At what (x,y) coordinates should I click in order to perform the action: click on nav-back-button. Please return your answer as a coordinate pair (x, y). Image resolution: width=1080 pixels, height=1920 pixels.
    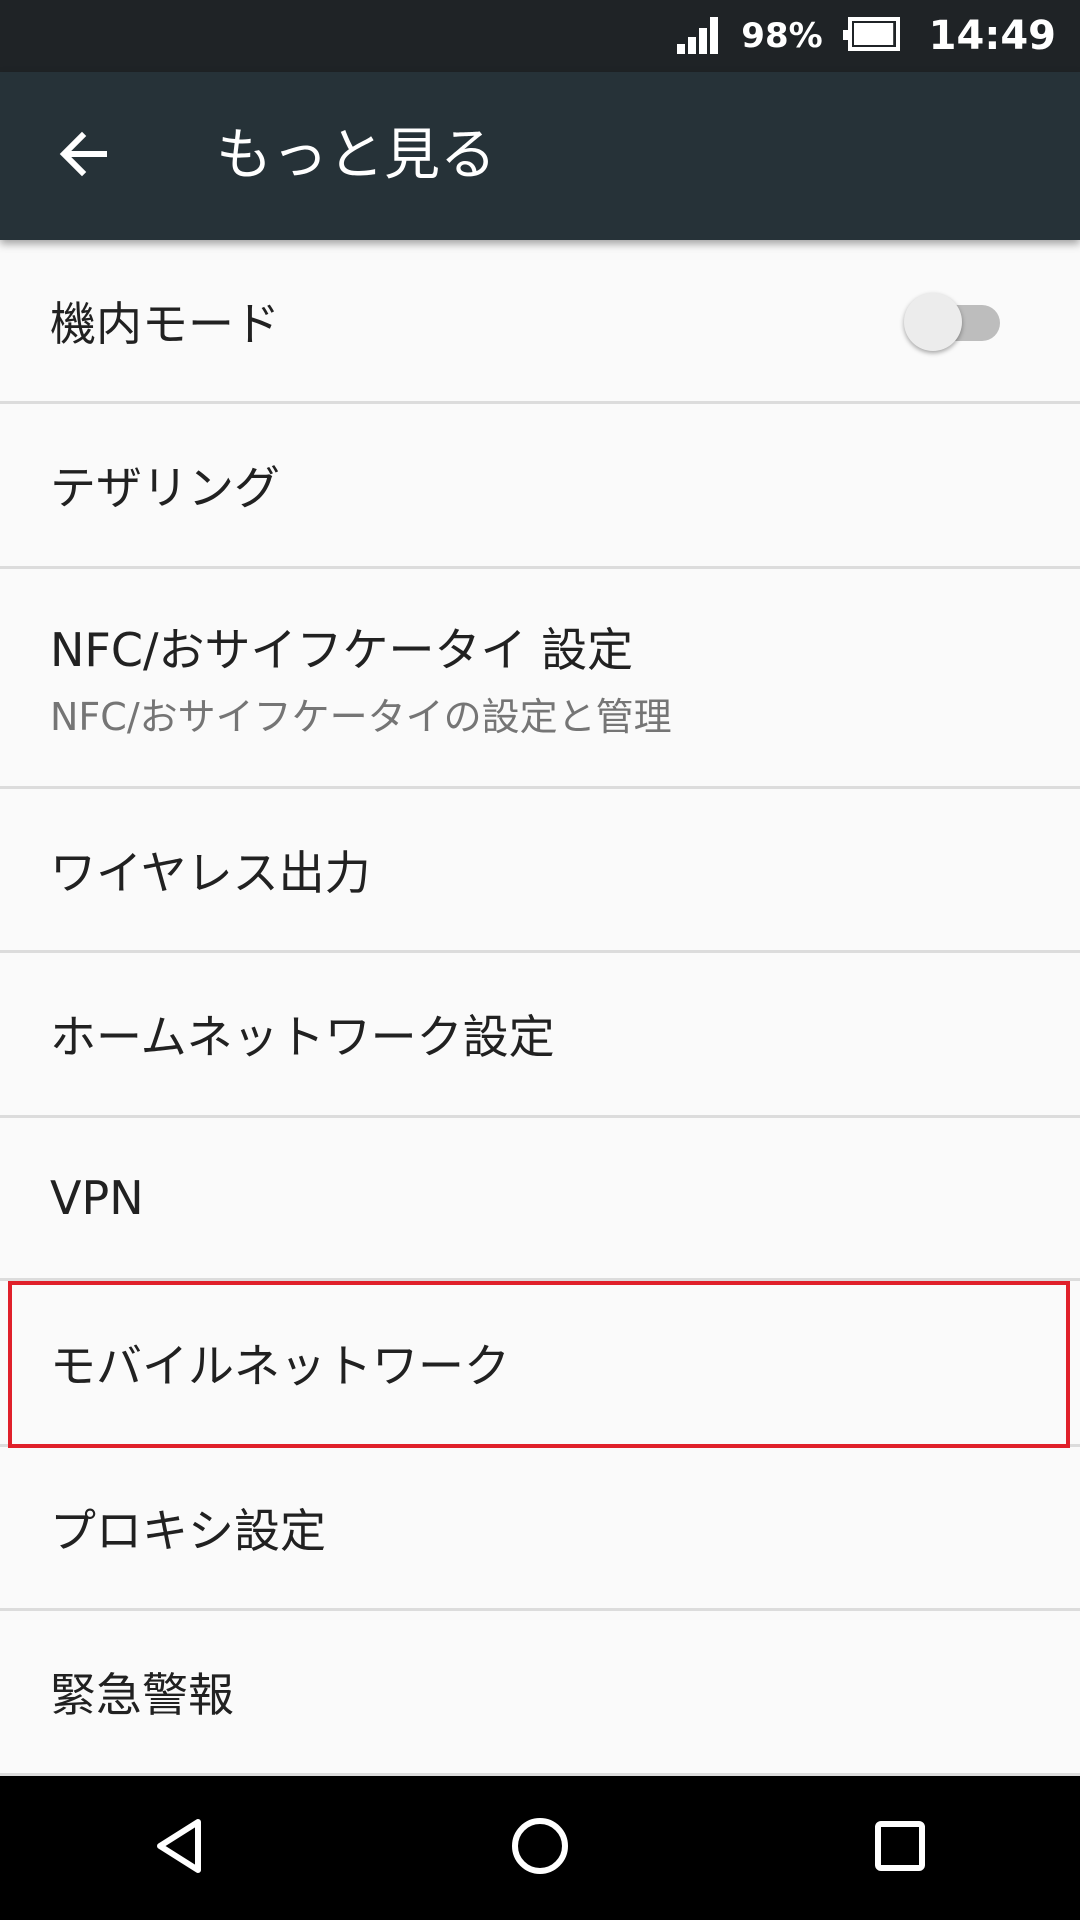
    Looking at the image, I should click on (180, 1848).